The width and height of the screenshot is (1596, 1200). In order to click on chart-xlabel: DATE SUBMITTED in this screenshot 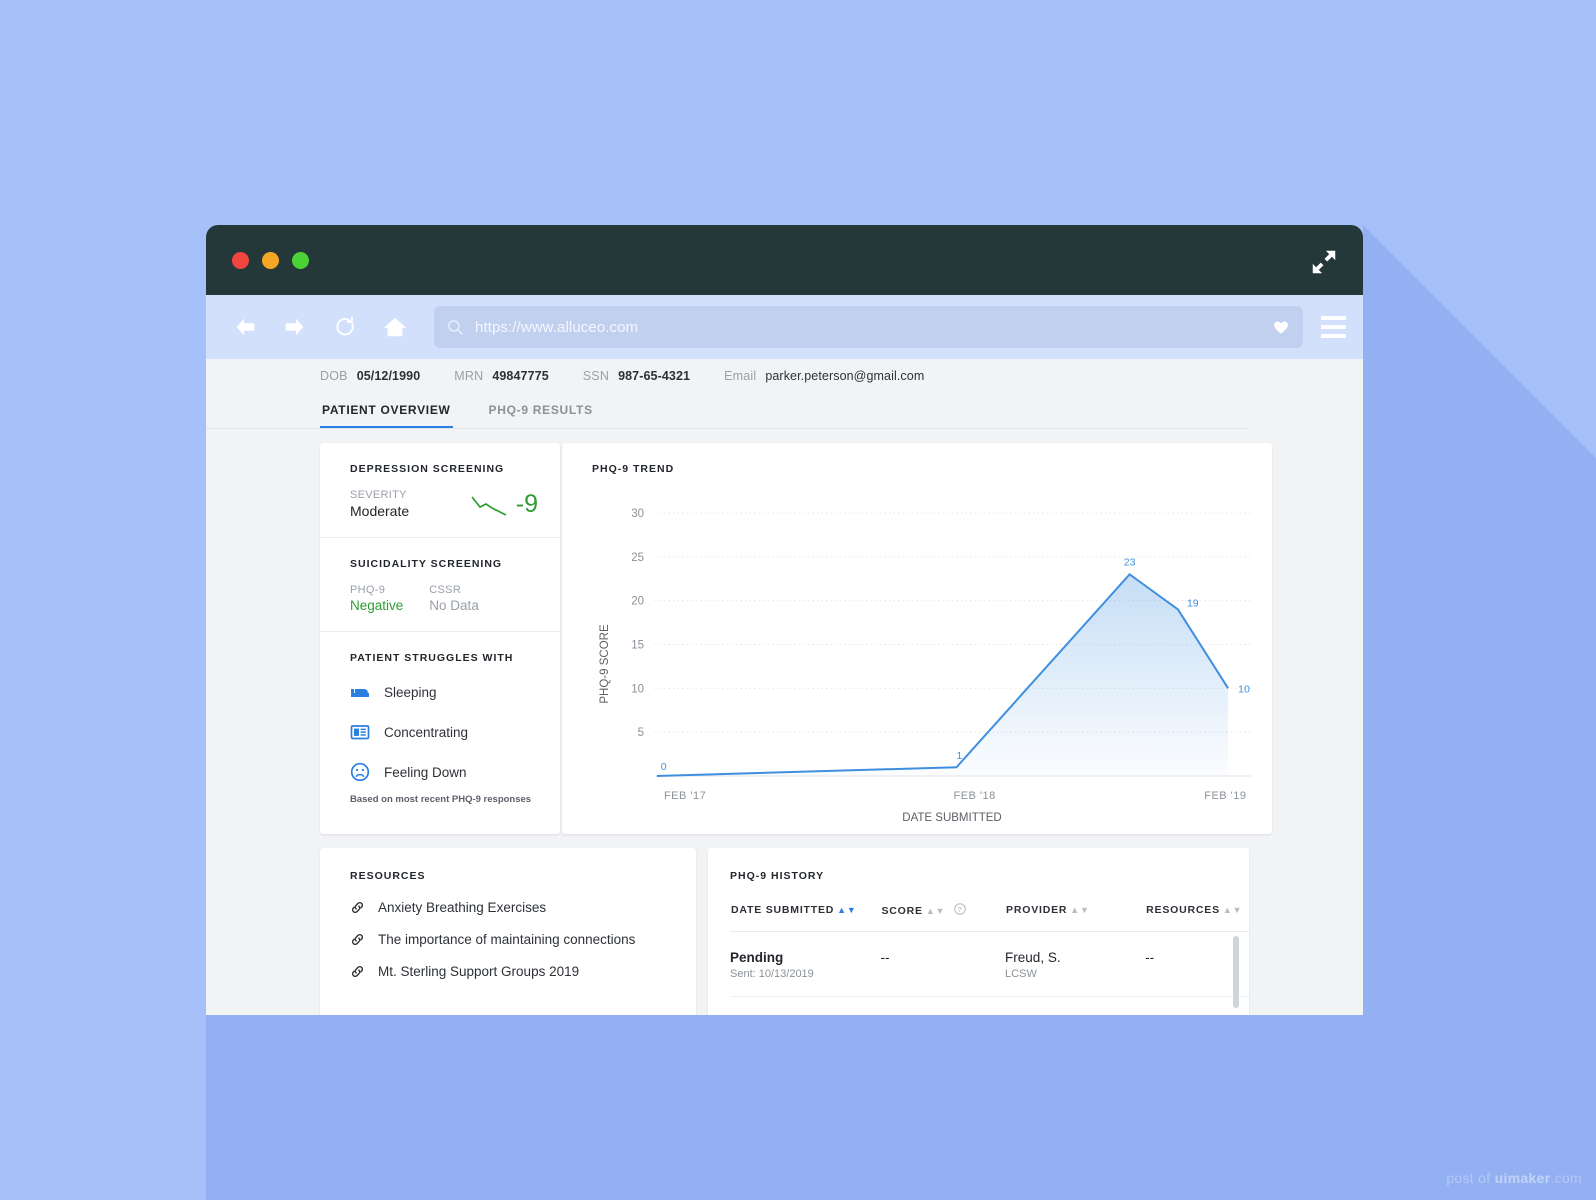, I will do `click(951, 818)`.